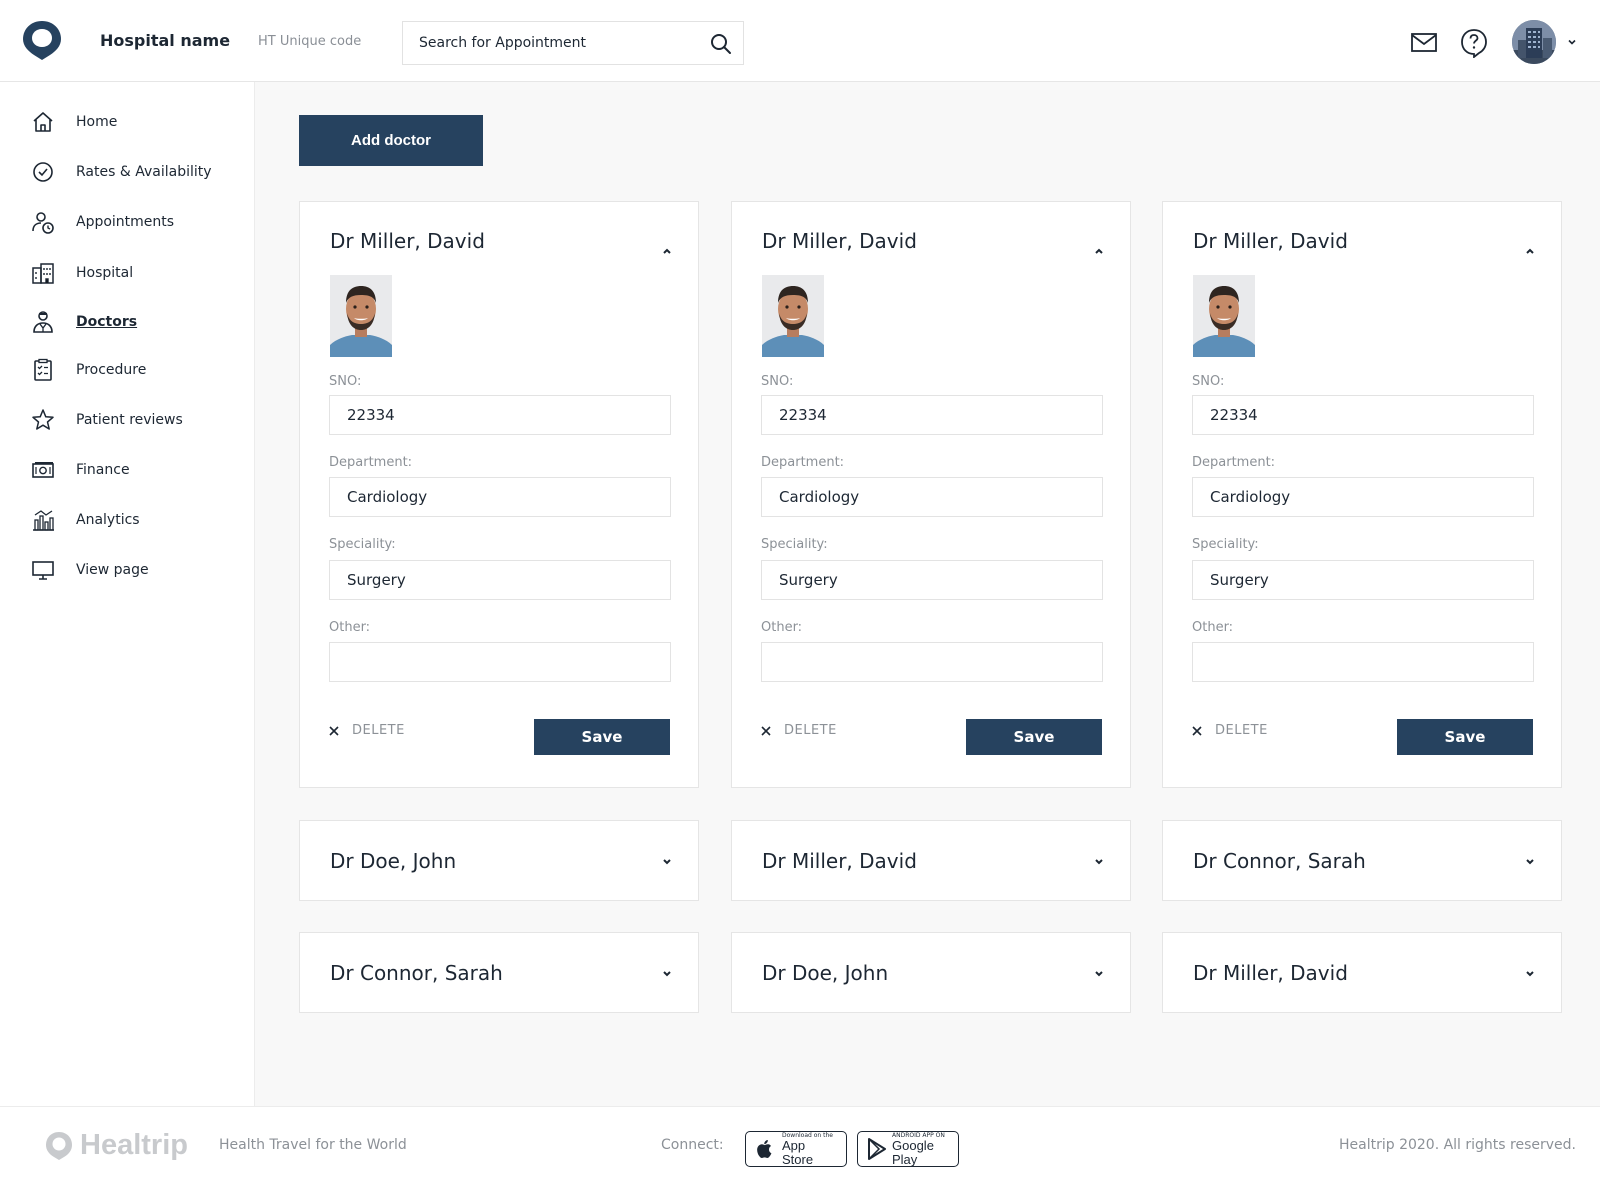  I want to click on add-doctor-button: Add doctor, so click(391, 140).